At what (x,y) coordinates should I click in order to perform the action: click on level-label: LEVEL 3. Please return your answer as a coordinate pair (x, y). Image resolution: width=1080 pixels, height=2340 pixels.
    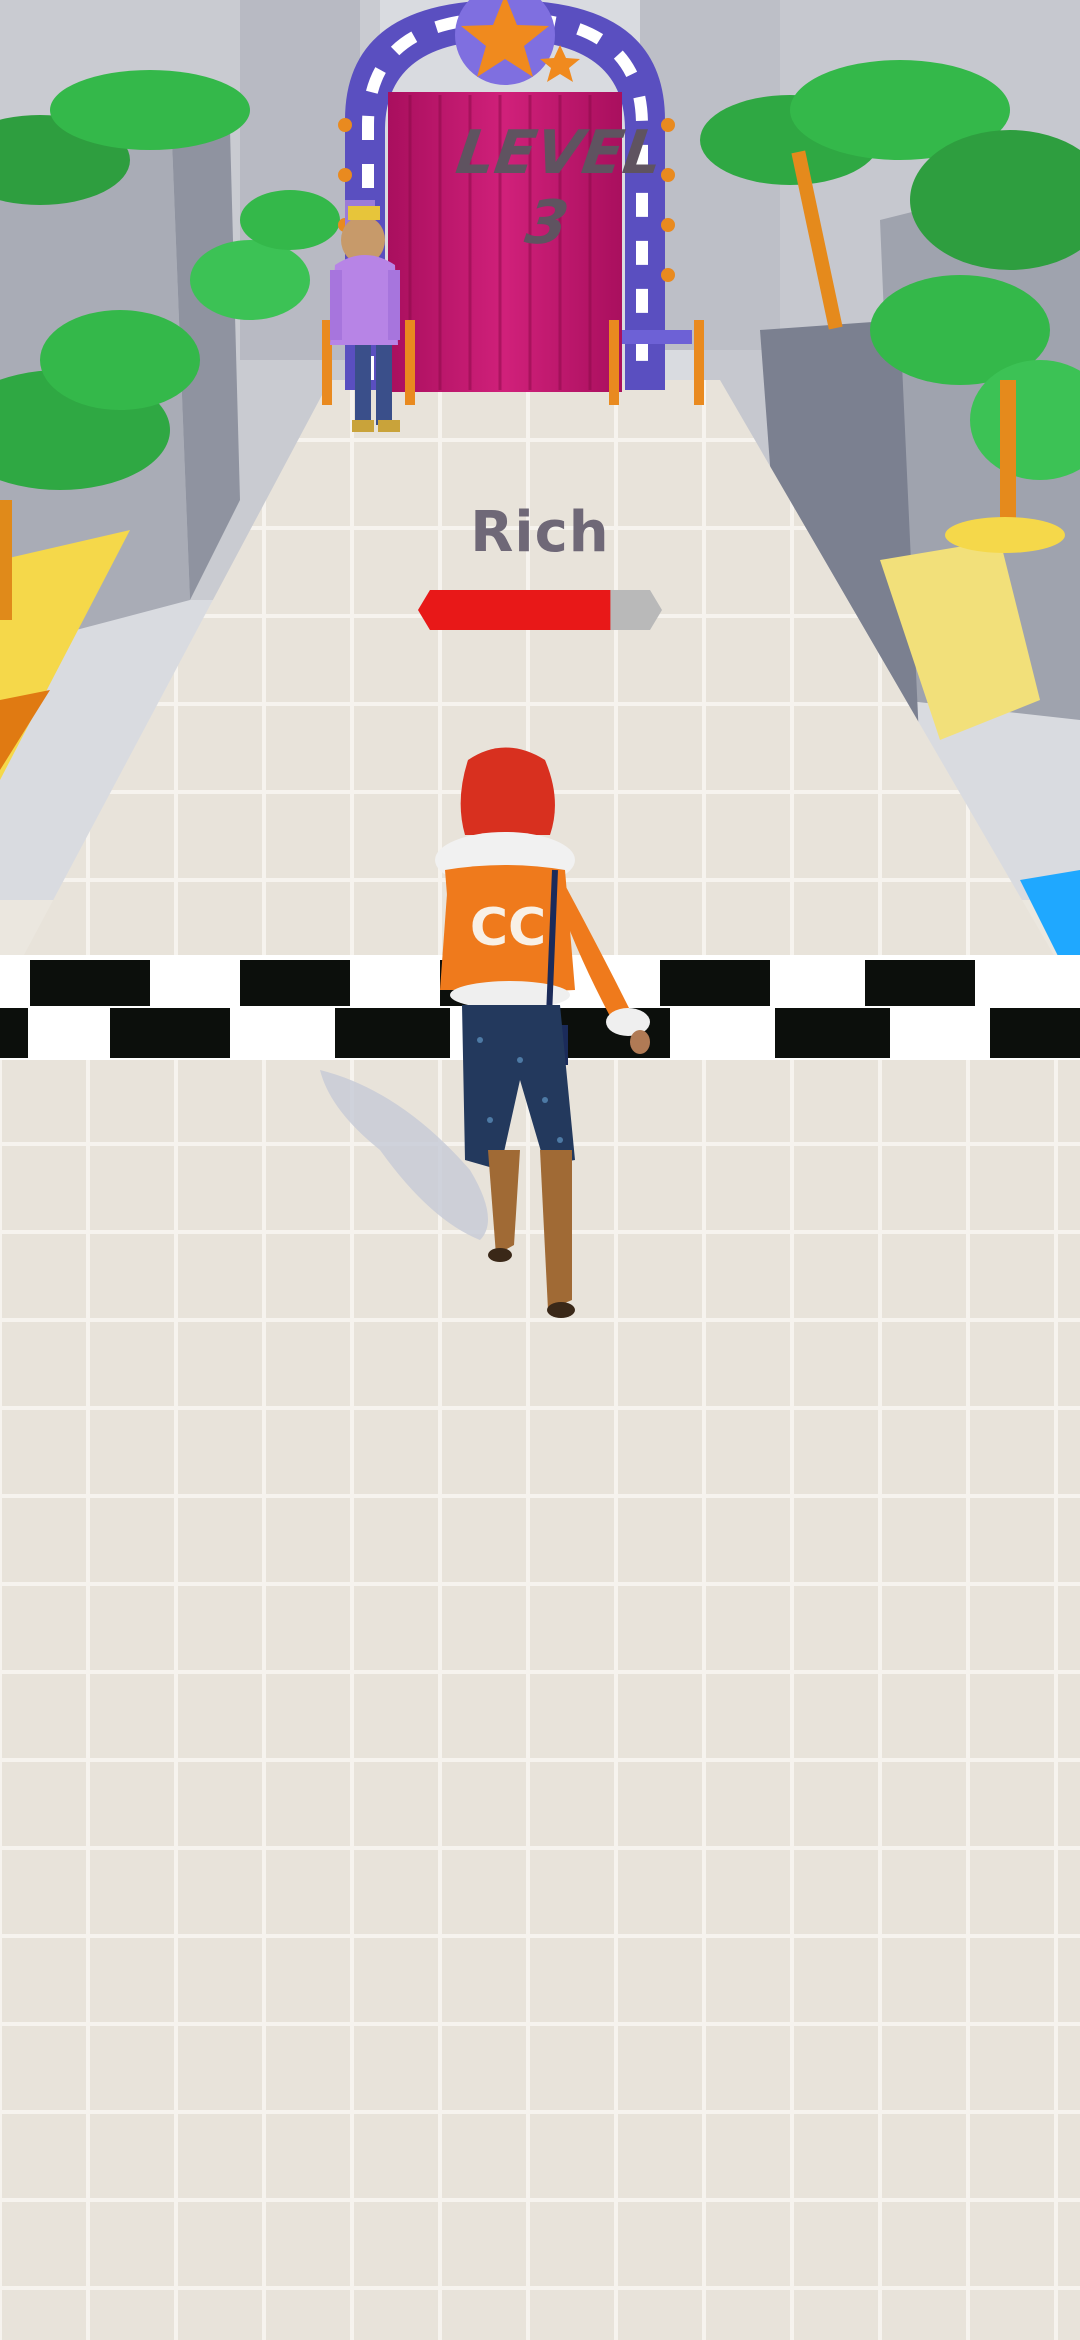
    Looking at the image, I should click on (559, 188).